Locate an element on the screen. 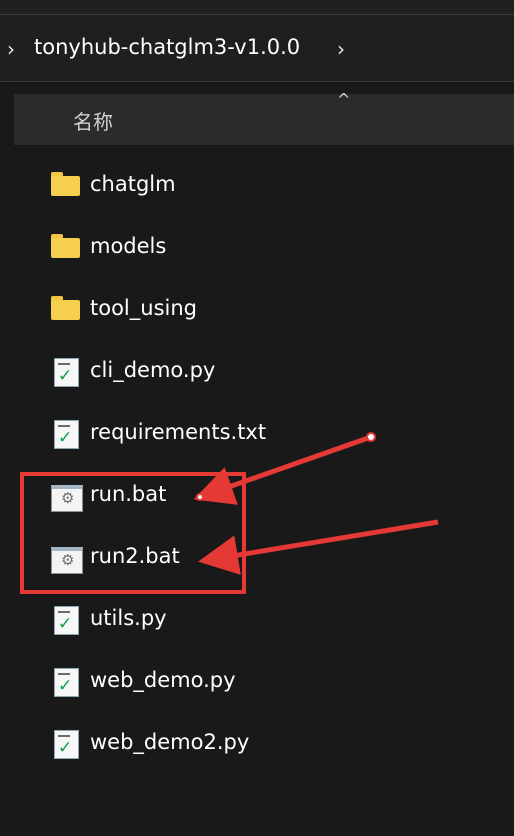 This screenshot has width=514, height=836. file-name: web_demo2.py is located at coordinates (170, 742).